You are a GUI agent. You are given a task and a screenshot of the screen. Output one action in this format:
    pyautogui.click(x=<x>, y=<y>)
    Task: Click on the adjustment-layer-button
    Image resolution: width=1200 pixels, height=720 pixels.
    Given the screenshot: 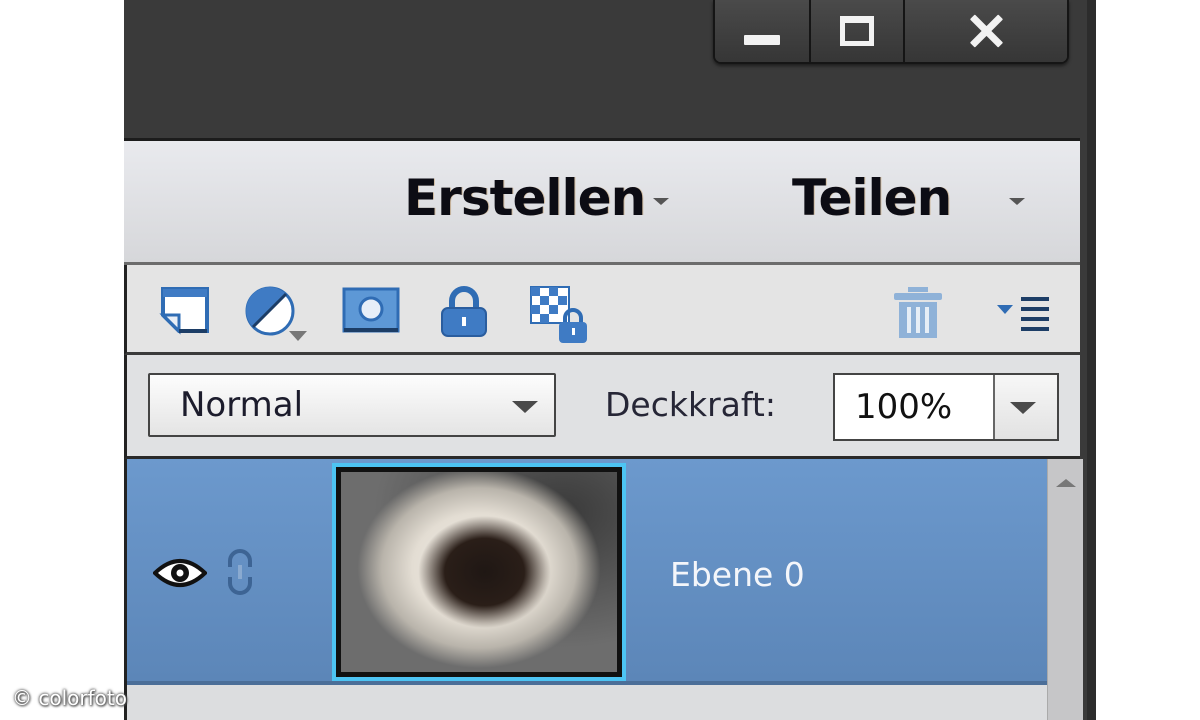 What is the action you would take?
    pyautogui.click(x=283, y=314)
    